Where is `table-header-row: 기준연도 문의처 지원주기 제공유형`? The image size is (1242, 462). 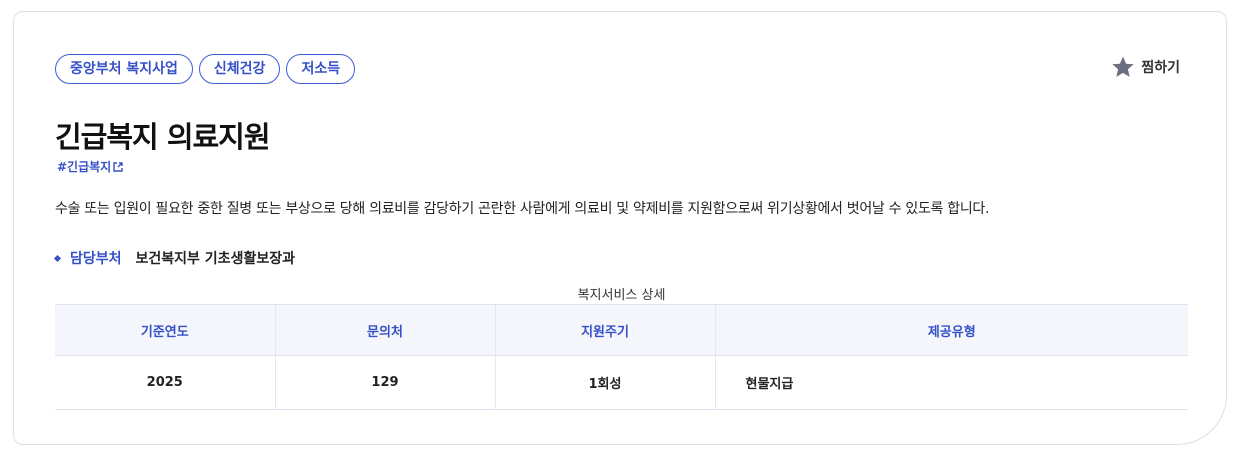
table-header-row: 기준연도 문의처 지원주기 제공유형 is located at coordinates (621, 330).